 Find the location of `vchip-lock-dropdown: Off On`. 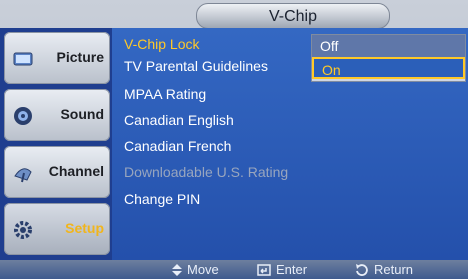

vchip-lock-dropdown: Off On is located at coordinates (388, 58).